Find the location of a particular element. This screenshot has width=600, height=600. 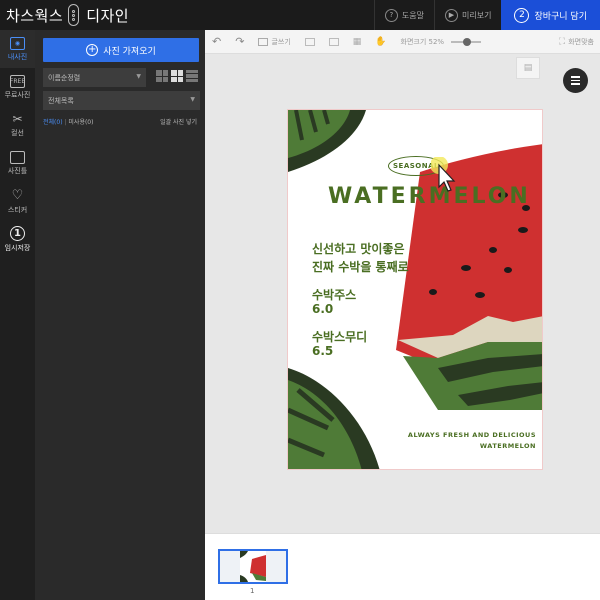

sidebar-item-cutline: ✂ 컬선 is located at coordinates (17, 125).